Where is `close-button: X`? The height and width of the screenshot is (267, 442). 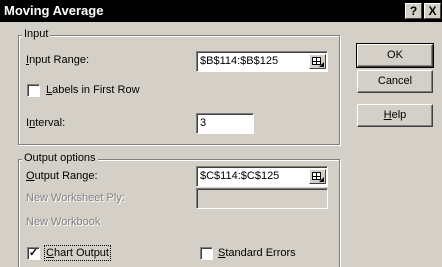 close-button: X is located at coordinates (432, 11).